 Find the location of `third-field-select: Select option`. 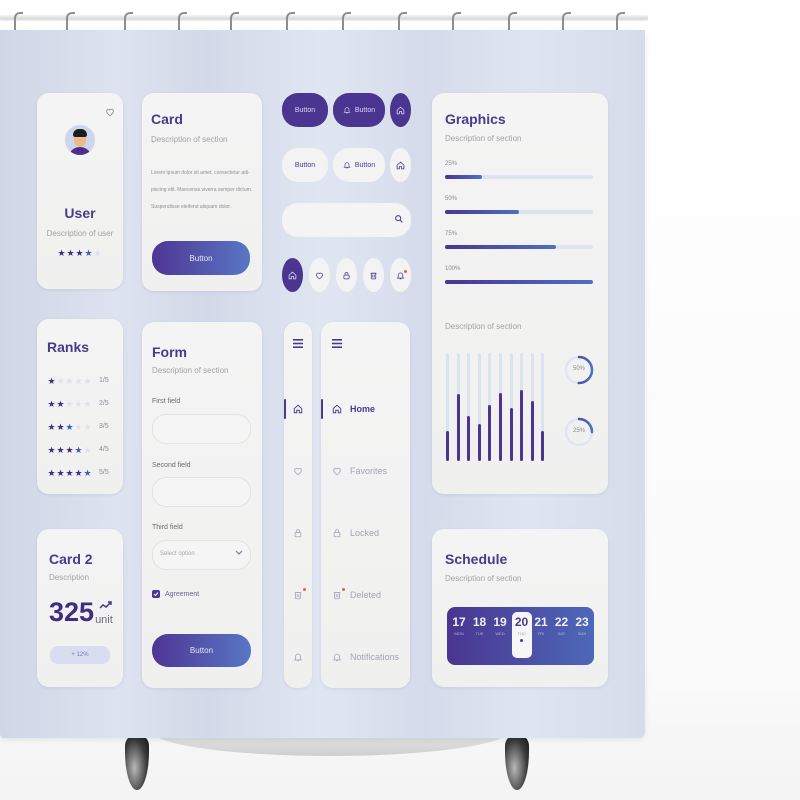

third-field-select: Select option is located at coordinates (201, 555).